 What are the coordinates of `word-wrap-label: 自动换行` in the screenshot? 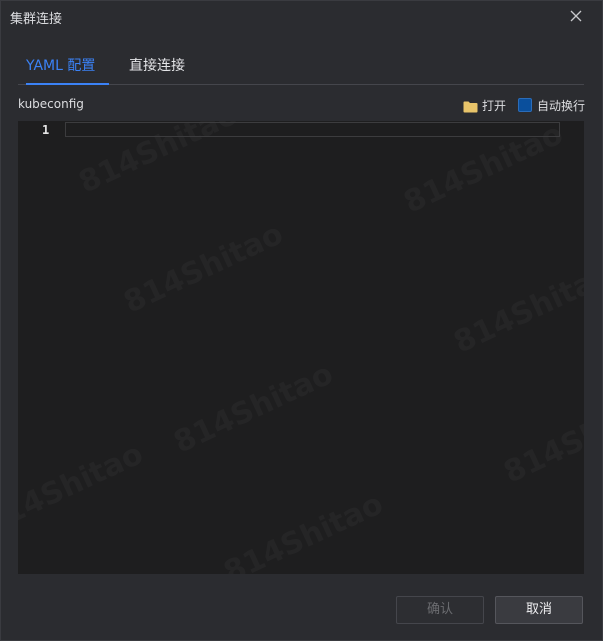 It's located at (561, 106).